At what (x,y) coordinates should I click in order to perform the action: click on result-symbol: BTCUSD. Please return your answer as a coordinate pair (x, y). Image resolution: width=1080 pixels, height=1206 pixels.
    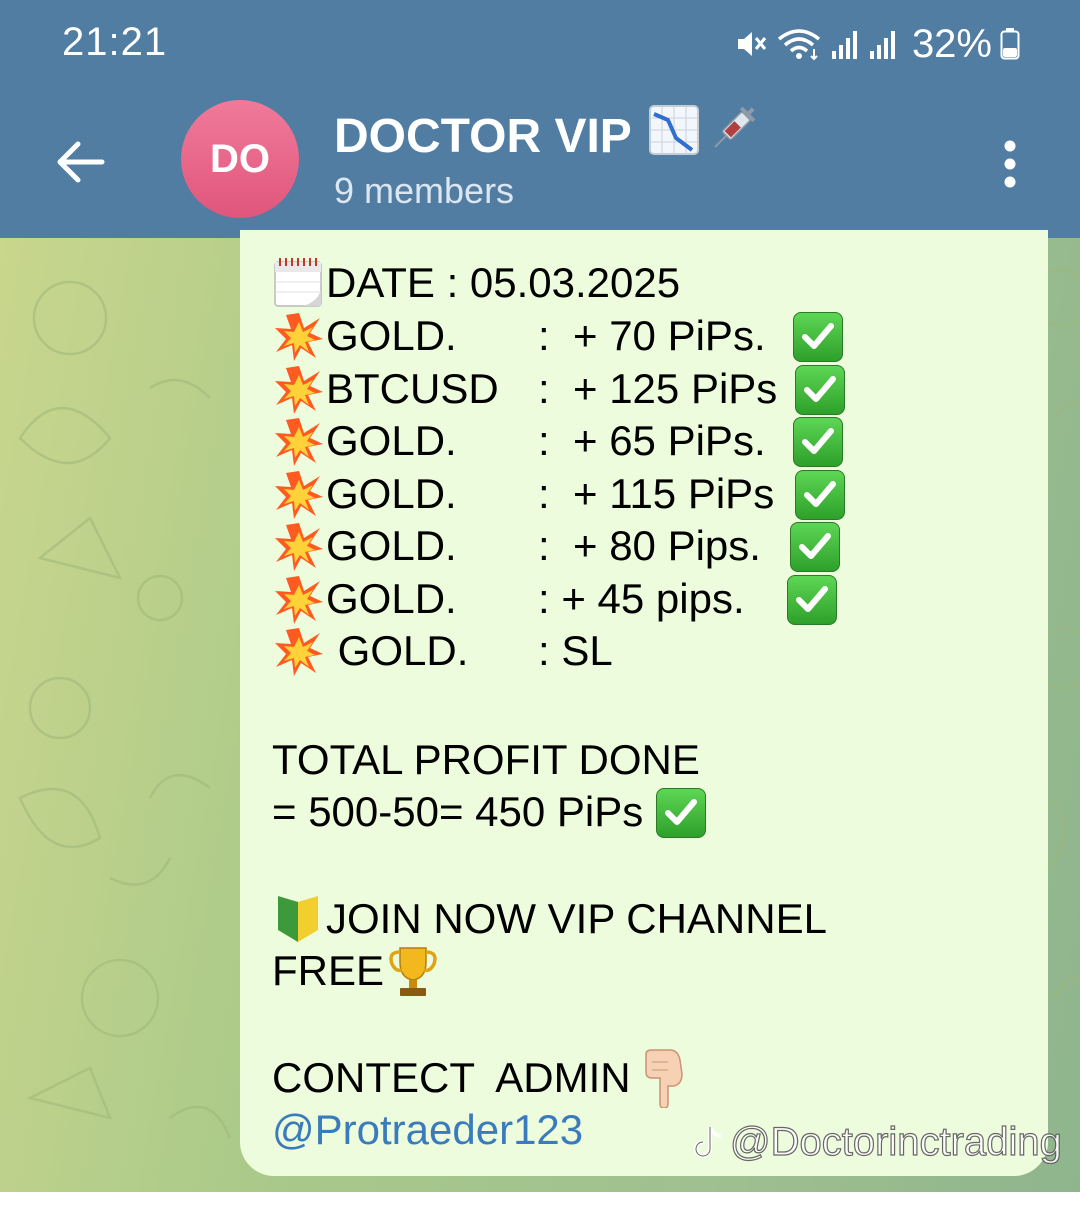
    Looking at the image, I should click on (412, 388).